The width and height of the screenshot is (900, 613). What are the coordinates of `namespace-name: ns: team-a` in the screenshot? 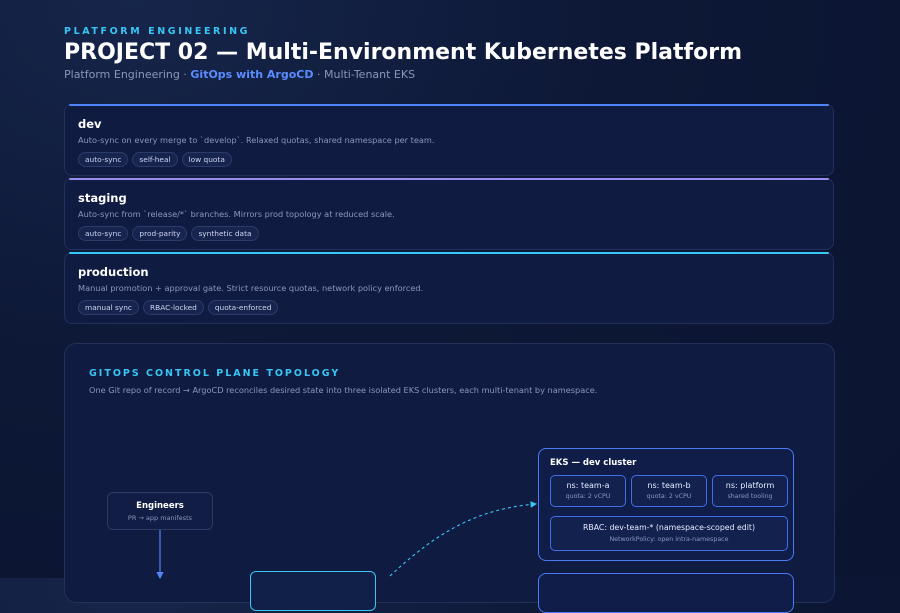 It's located at (588, 485).